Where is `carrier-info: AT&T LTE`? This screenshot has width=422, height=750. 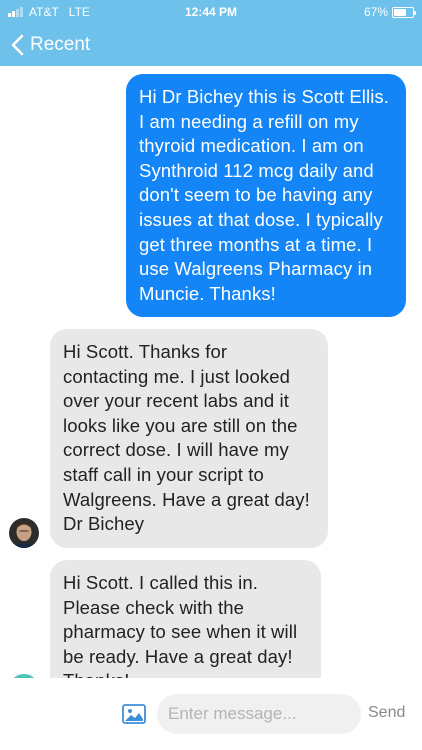
carrier-info: AT&T LTE is located at coordinates (49, 12).